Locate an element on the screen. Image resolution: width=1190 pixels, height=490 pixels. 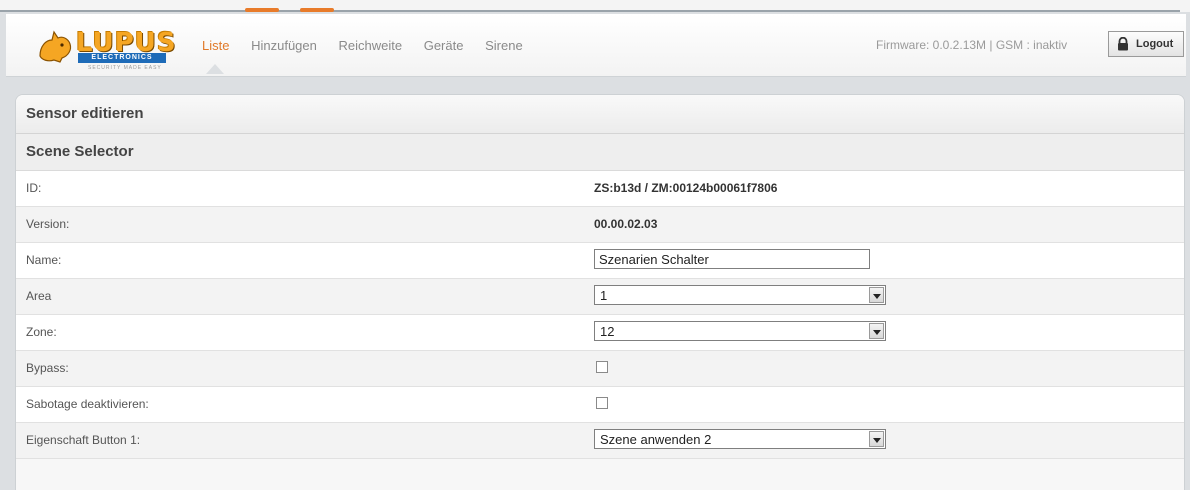
button1-select-value: Szene anwenden 2 is located at coordinates (656, 439).